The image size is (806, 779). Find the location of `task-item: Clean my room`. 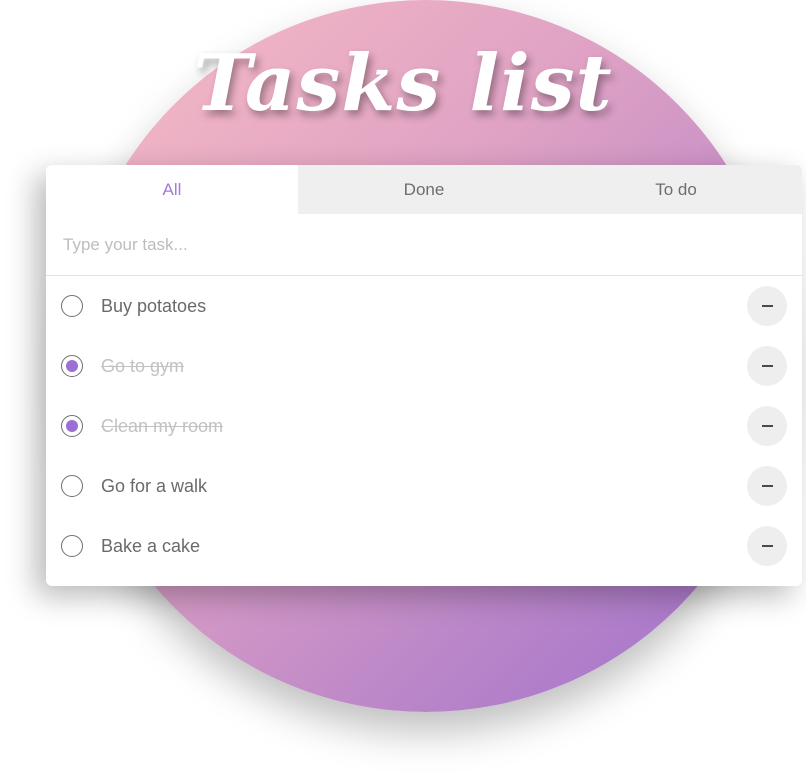

task-item: Clean my room is located at coordinates (424, 426).